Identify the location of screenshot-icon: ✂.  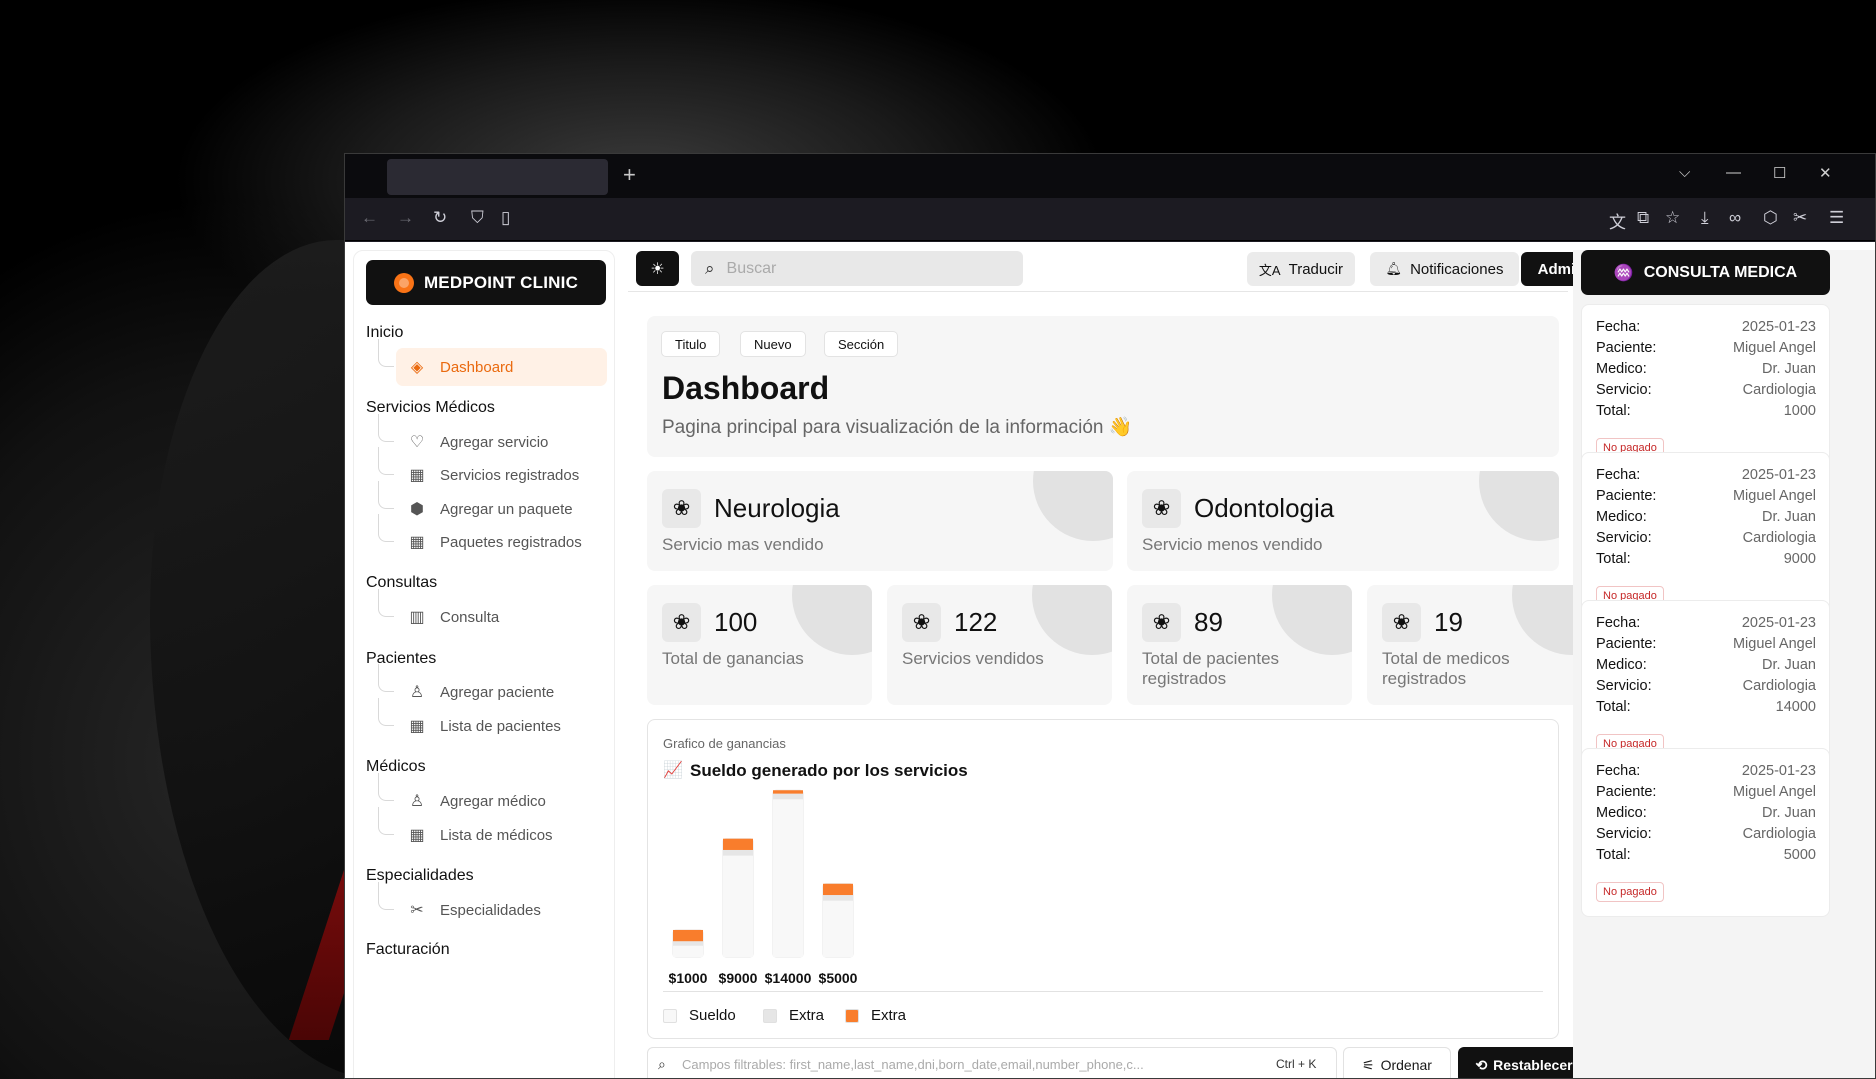
(1800, 218).